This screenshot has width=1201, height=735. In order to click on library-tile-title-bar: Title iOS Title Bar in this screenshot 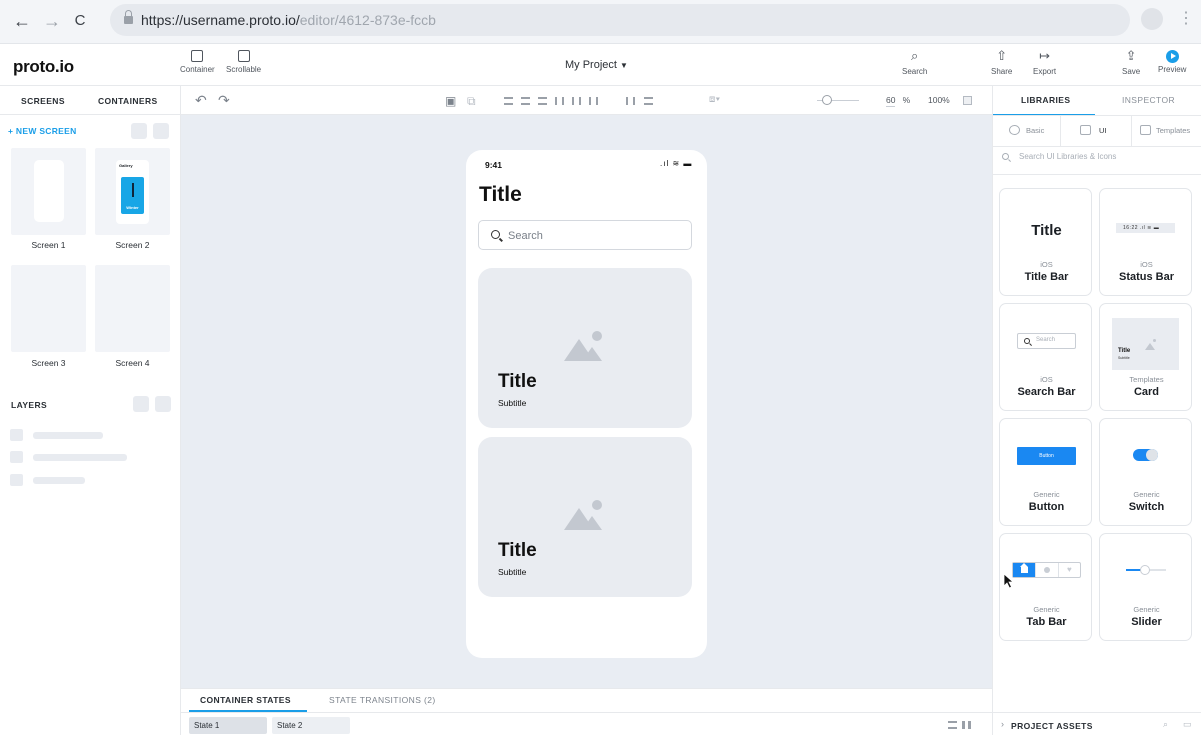, I will do `click(1045, 242)`.